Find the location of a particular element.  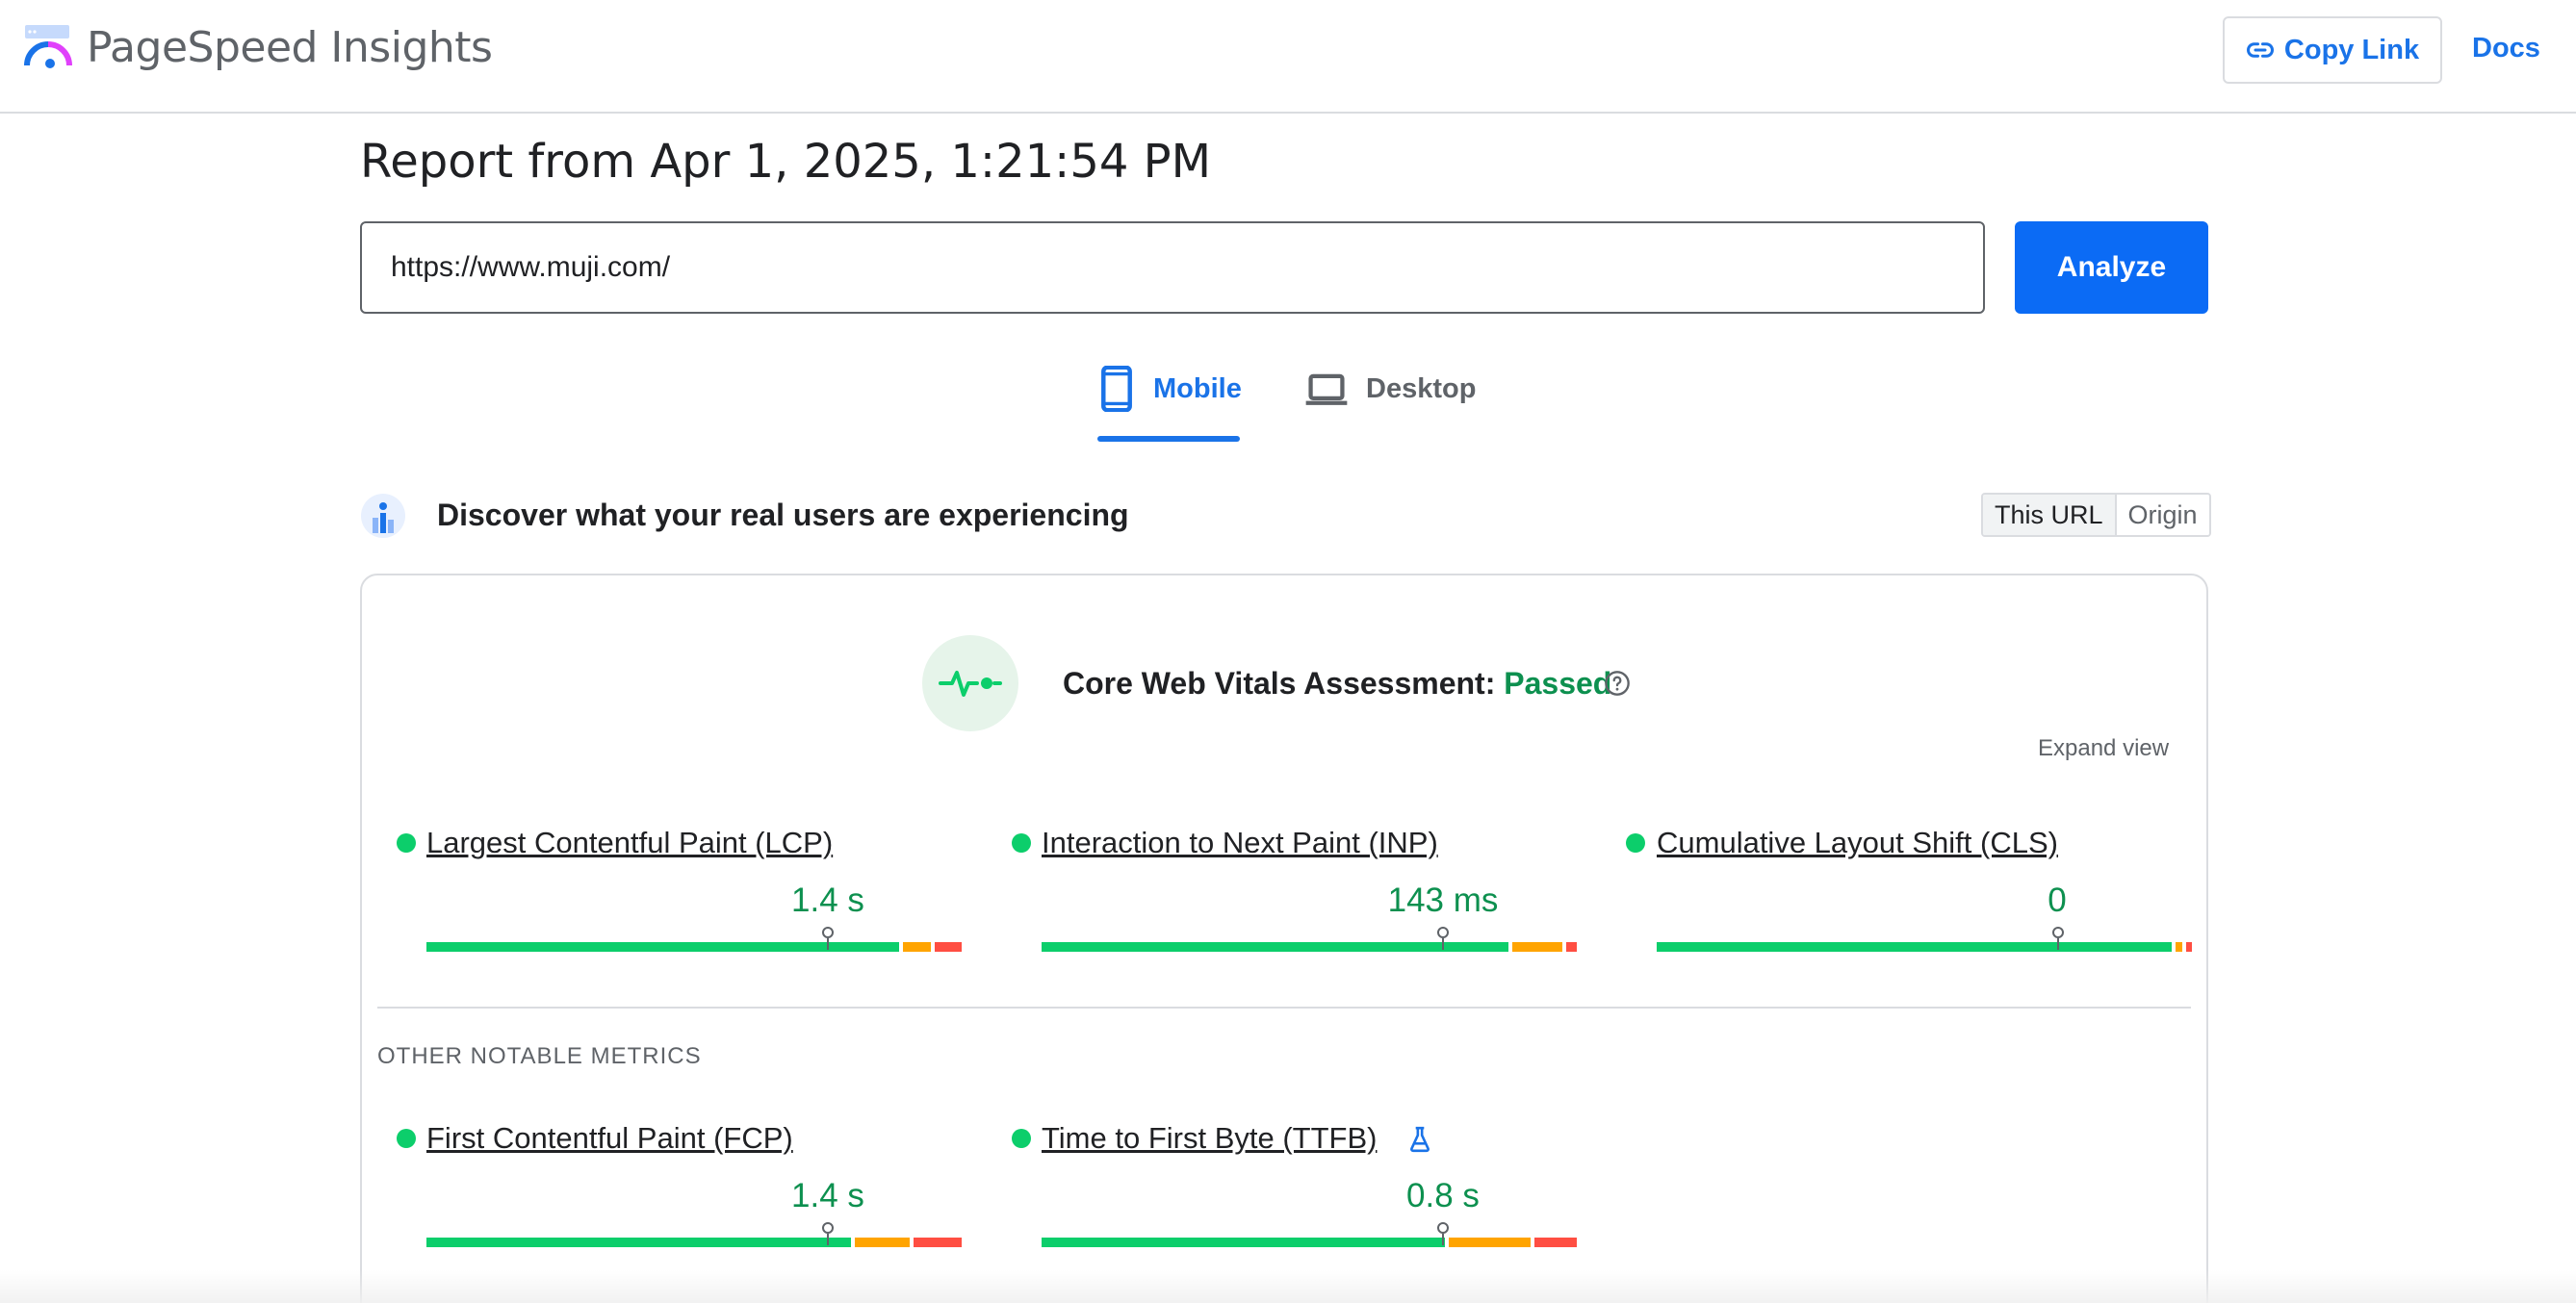

toggle-origin: Origin is located at coordinates (2163, 515).